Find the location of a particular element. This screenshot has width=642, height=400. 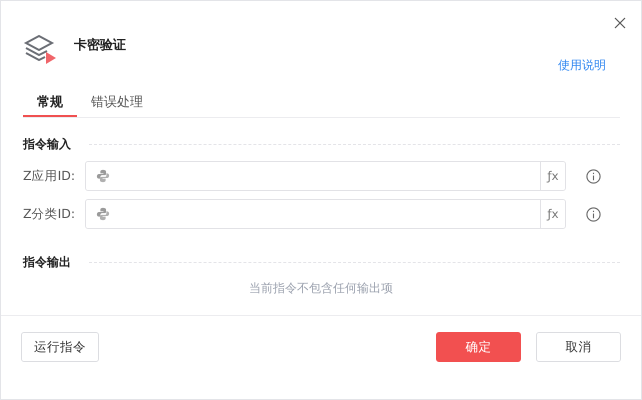

section-title: 指令输出 is located at coordinates (47, 262).